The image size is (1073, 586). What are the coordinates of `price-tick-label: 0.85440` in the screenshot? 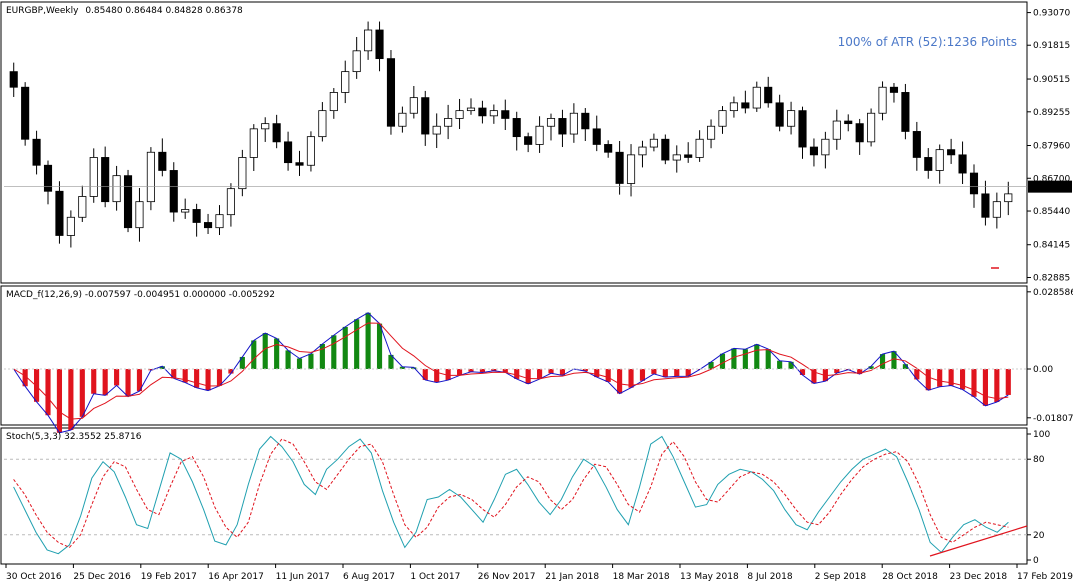 It's located at (1051, 212).